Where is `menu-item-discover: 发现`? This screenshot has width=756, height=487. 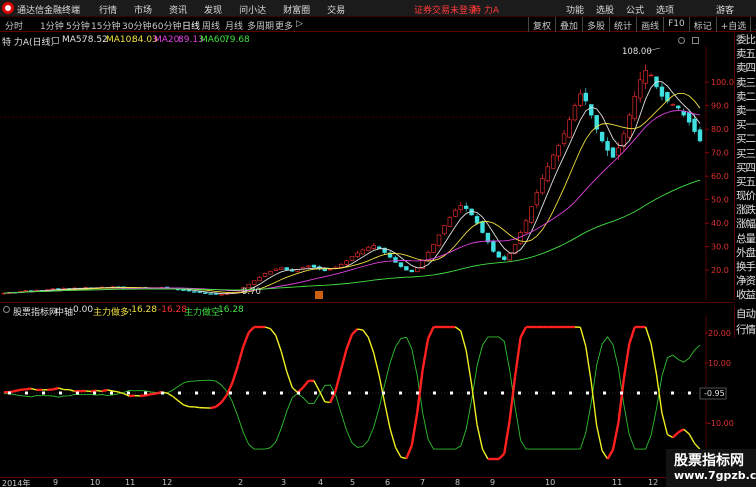
menu-item-discover: 发现 is located at coordinates (213, 9).